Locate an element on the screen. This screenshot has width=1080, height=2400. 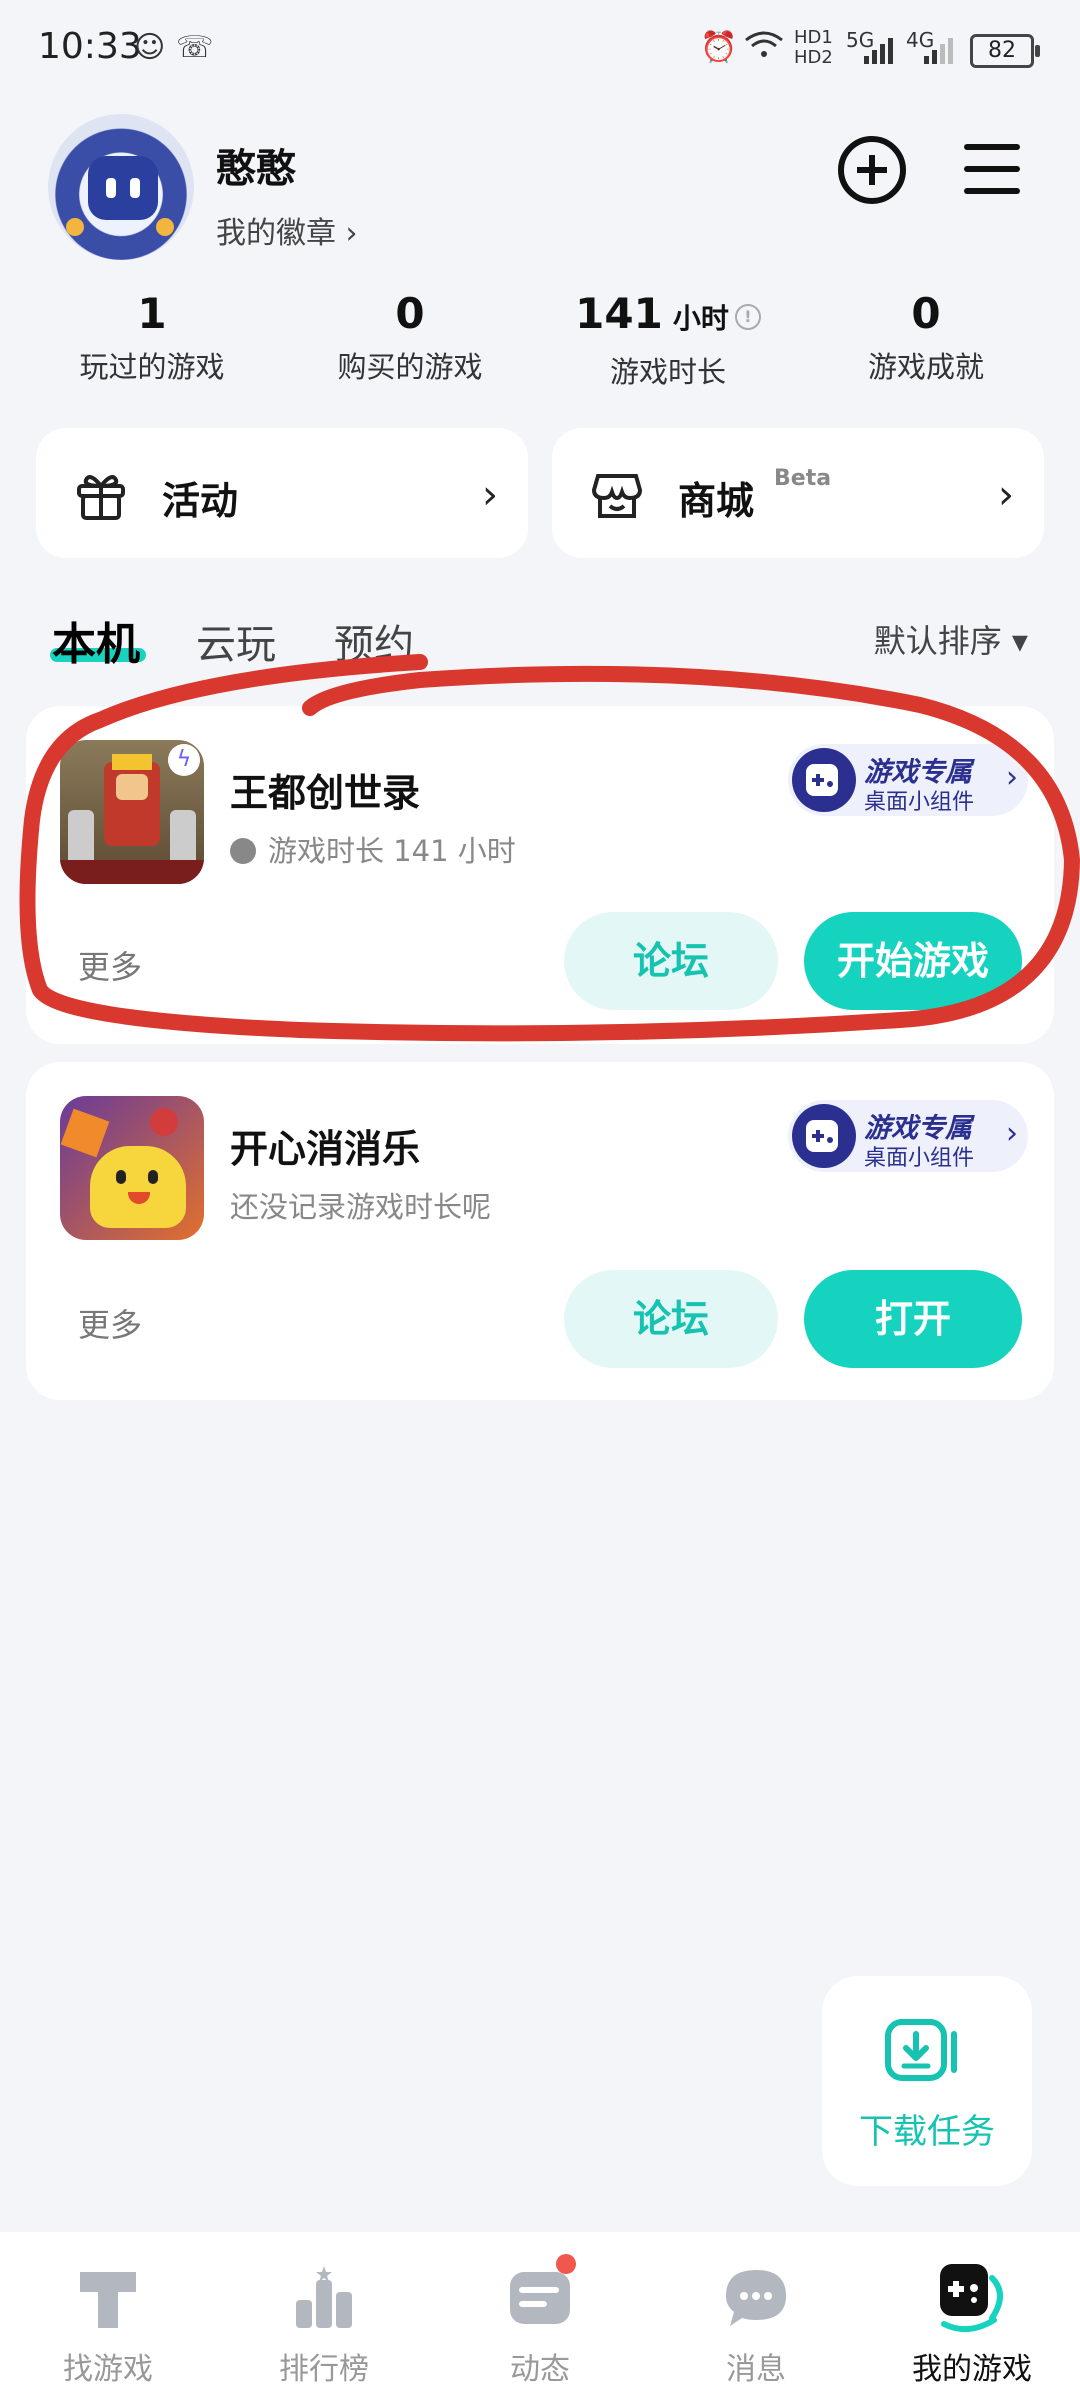
download-icon is located at coordinates (921, 2050).